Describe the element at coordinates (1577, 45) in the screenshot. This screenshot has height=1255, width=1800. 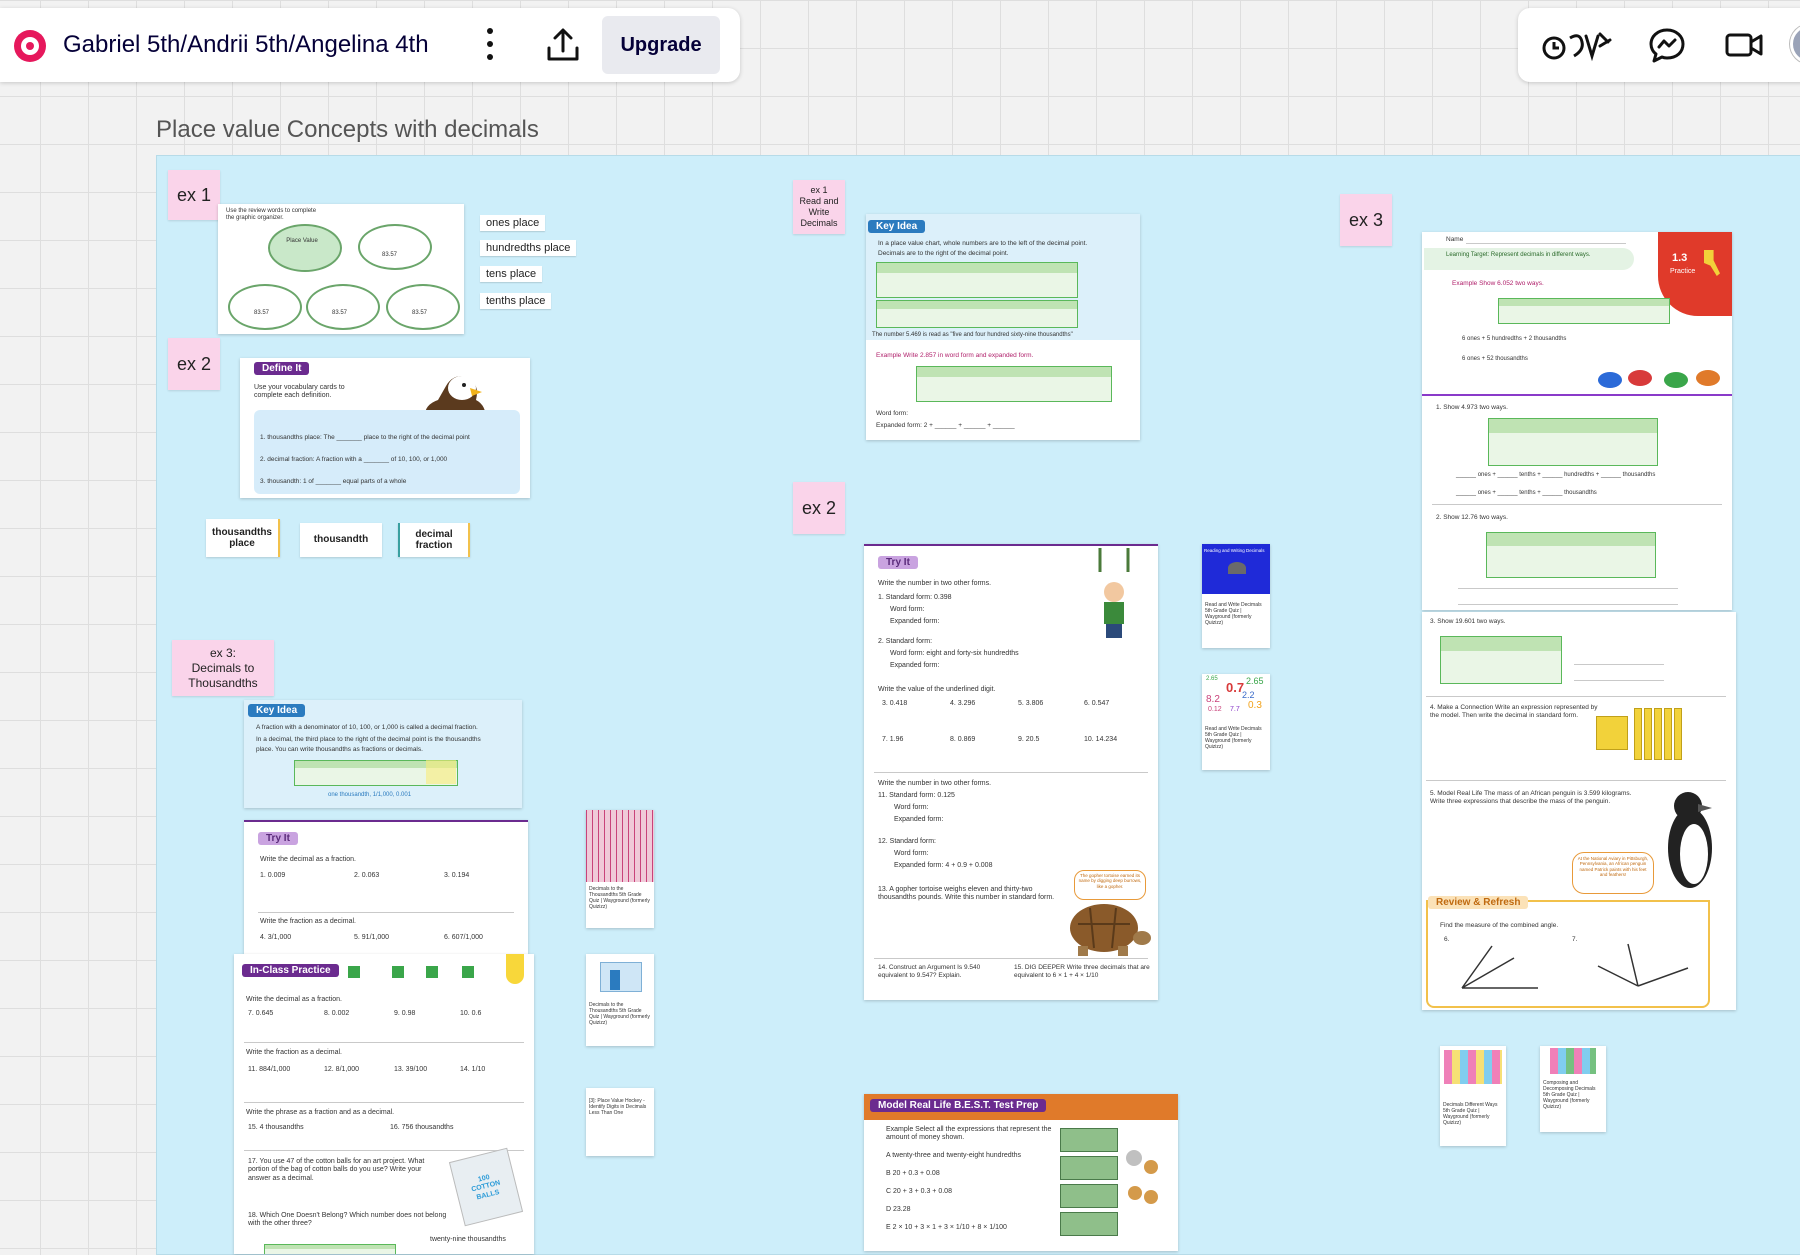
I see `reactions-icon` at that location.